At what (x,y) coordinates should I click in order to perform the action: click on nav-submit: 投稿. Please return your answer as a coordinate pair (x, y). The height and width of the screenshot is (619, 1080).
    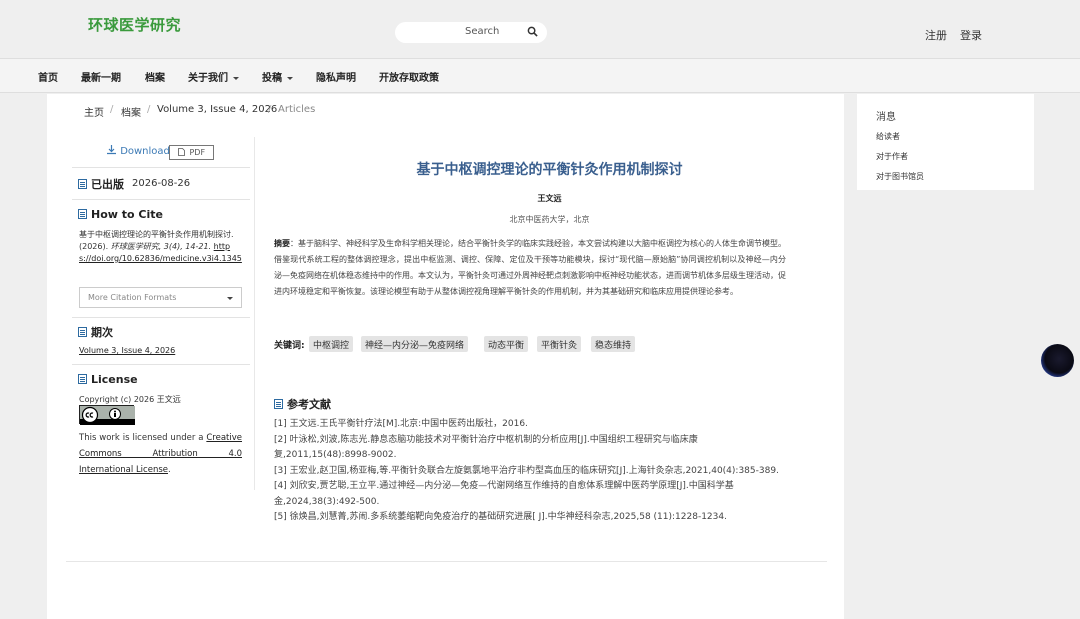
    Looking at the image, I should click on (277, 76).